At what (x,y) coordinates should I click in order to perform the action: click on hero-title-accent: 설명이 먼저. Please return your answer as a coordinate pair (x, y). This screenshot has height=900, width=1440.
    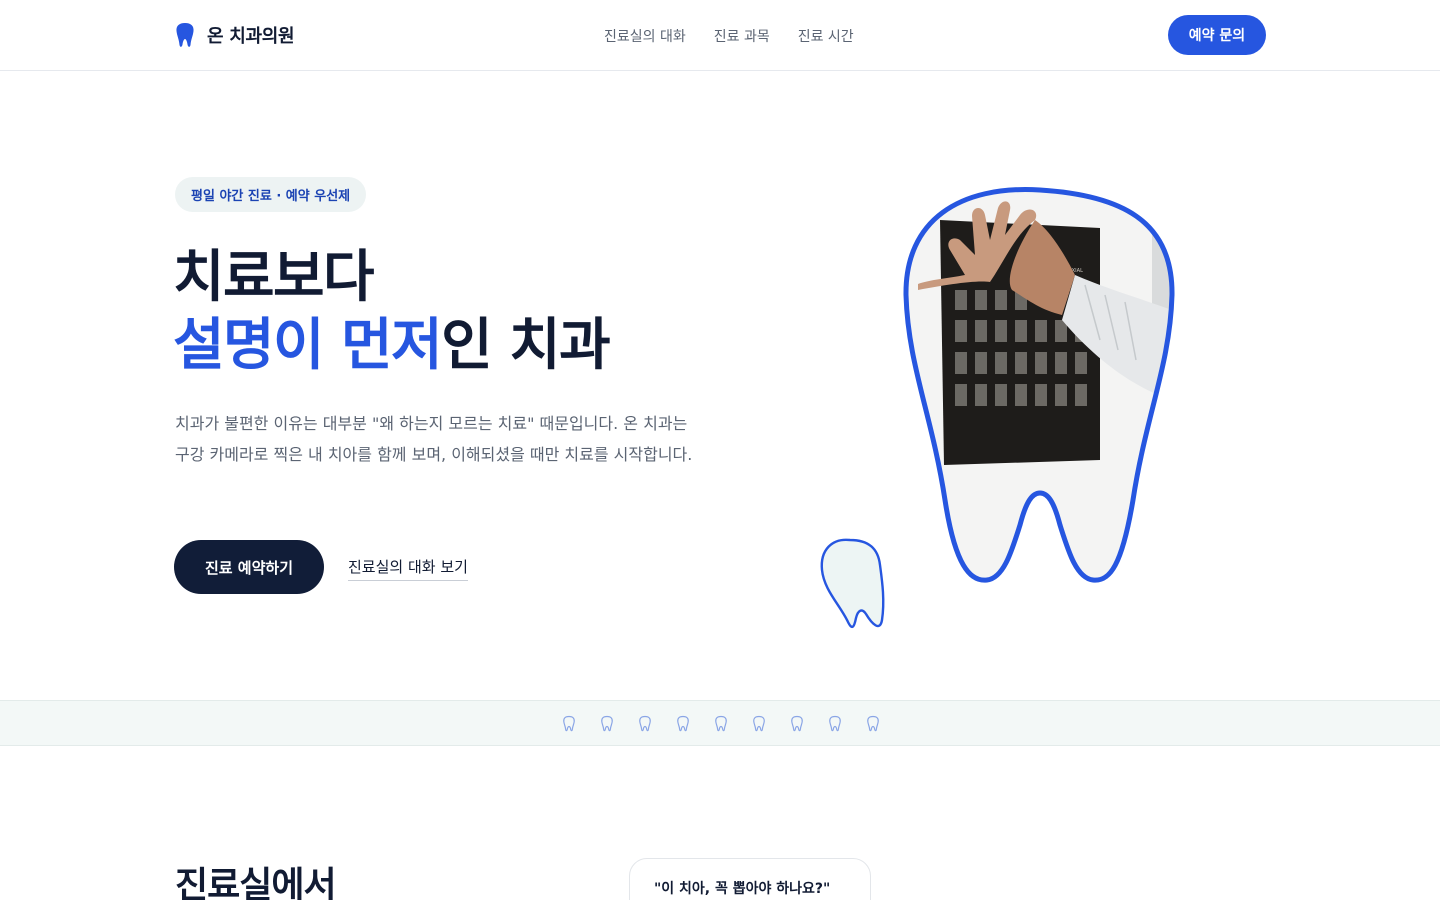
    Looking at the image, I should click on (308, 345).